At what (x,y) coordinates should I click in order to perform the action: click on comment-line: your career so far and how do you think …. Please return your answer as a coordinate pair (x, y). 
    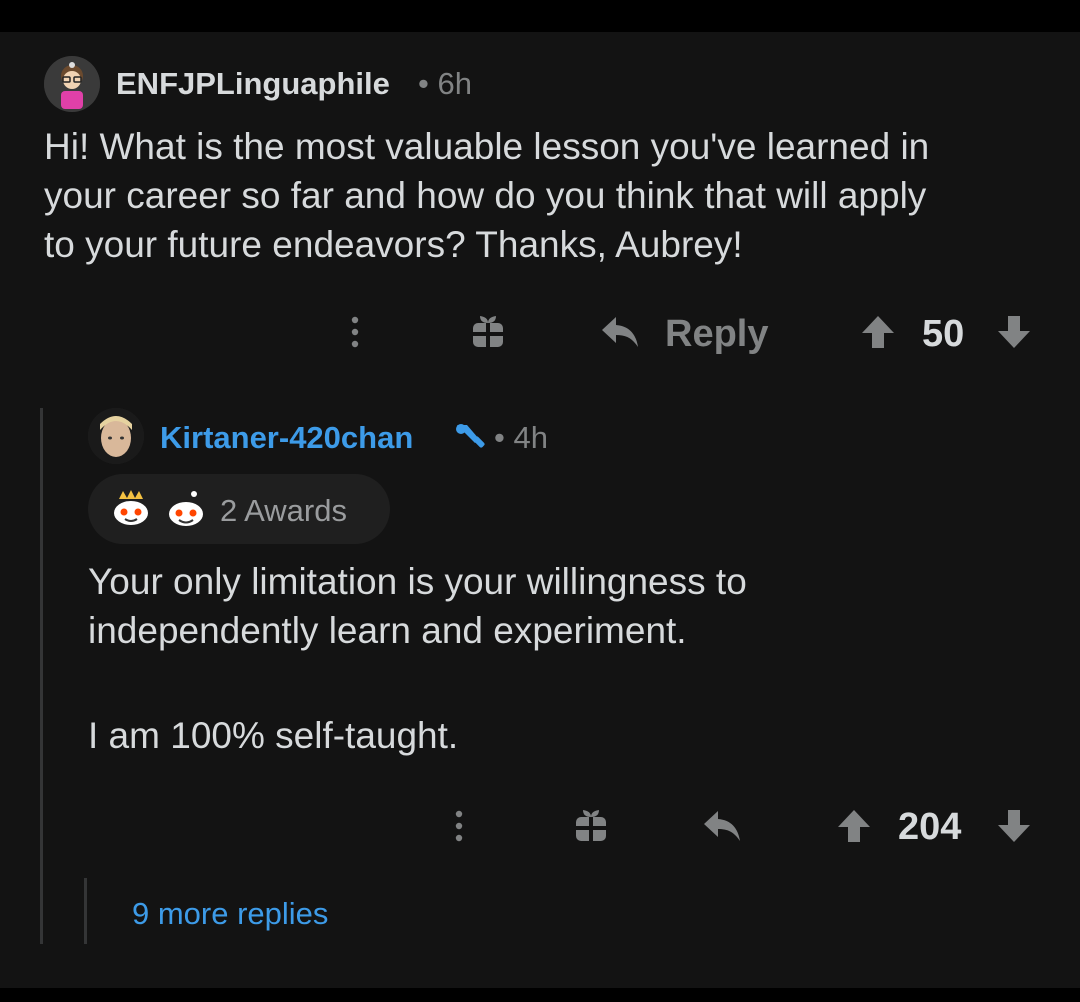
    Looking at the image, I should click on (485, 195).